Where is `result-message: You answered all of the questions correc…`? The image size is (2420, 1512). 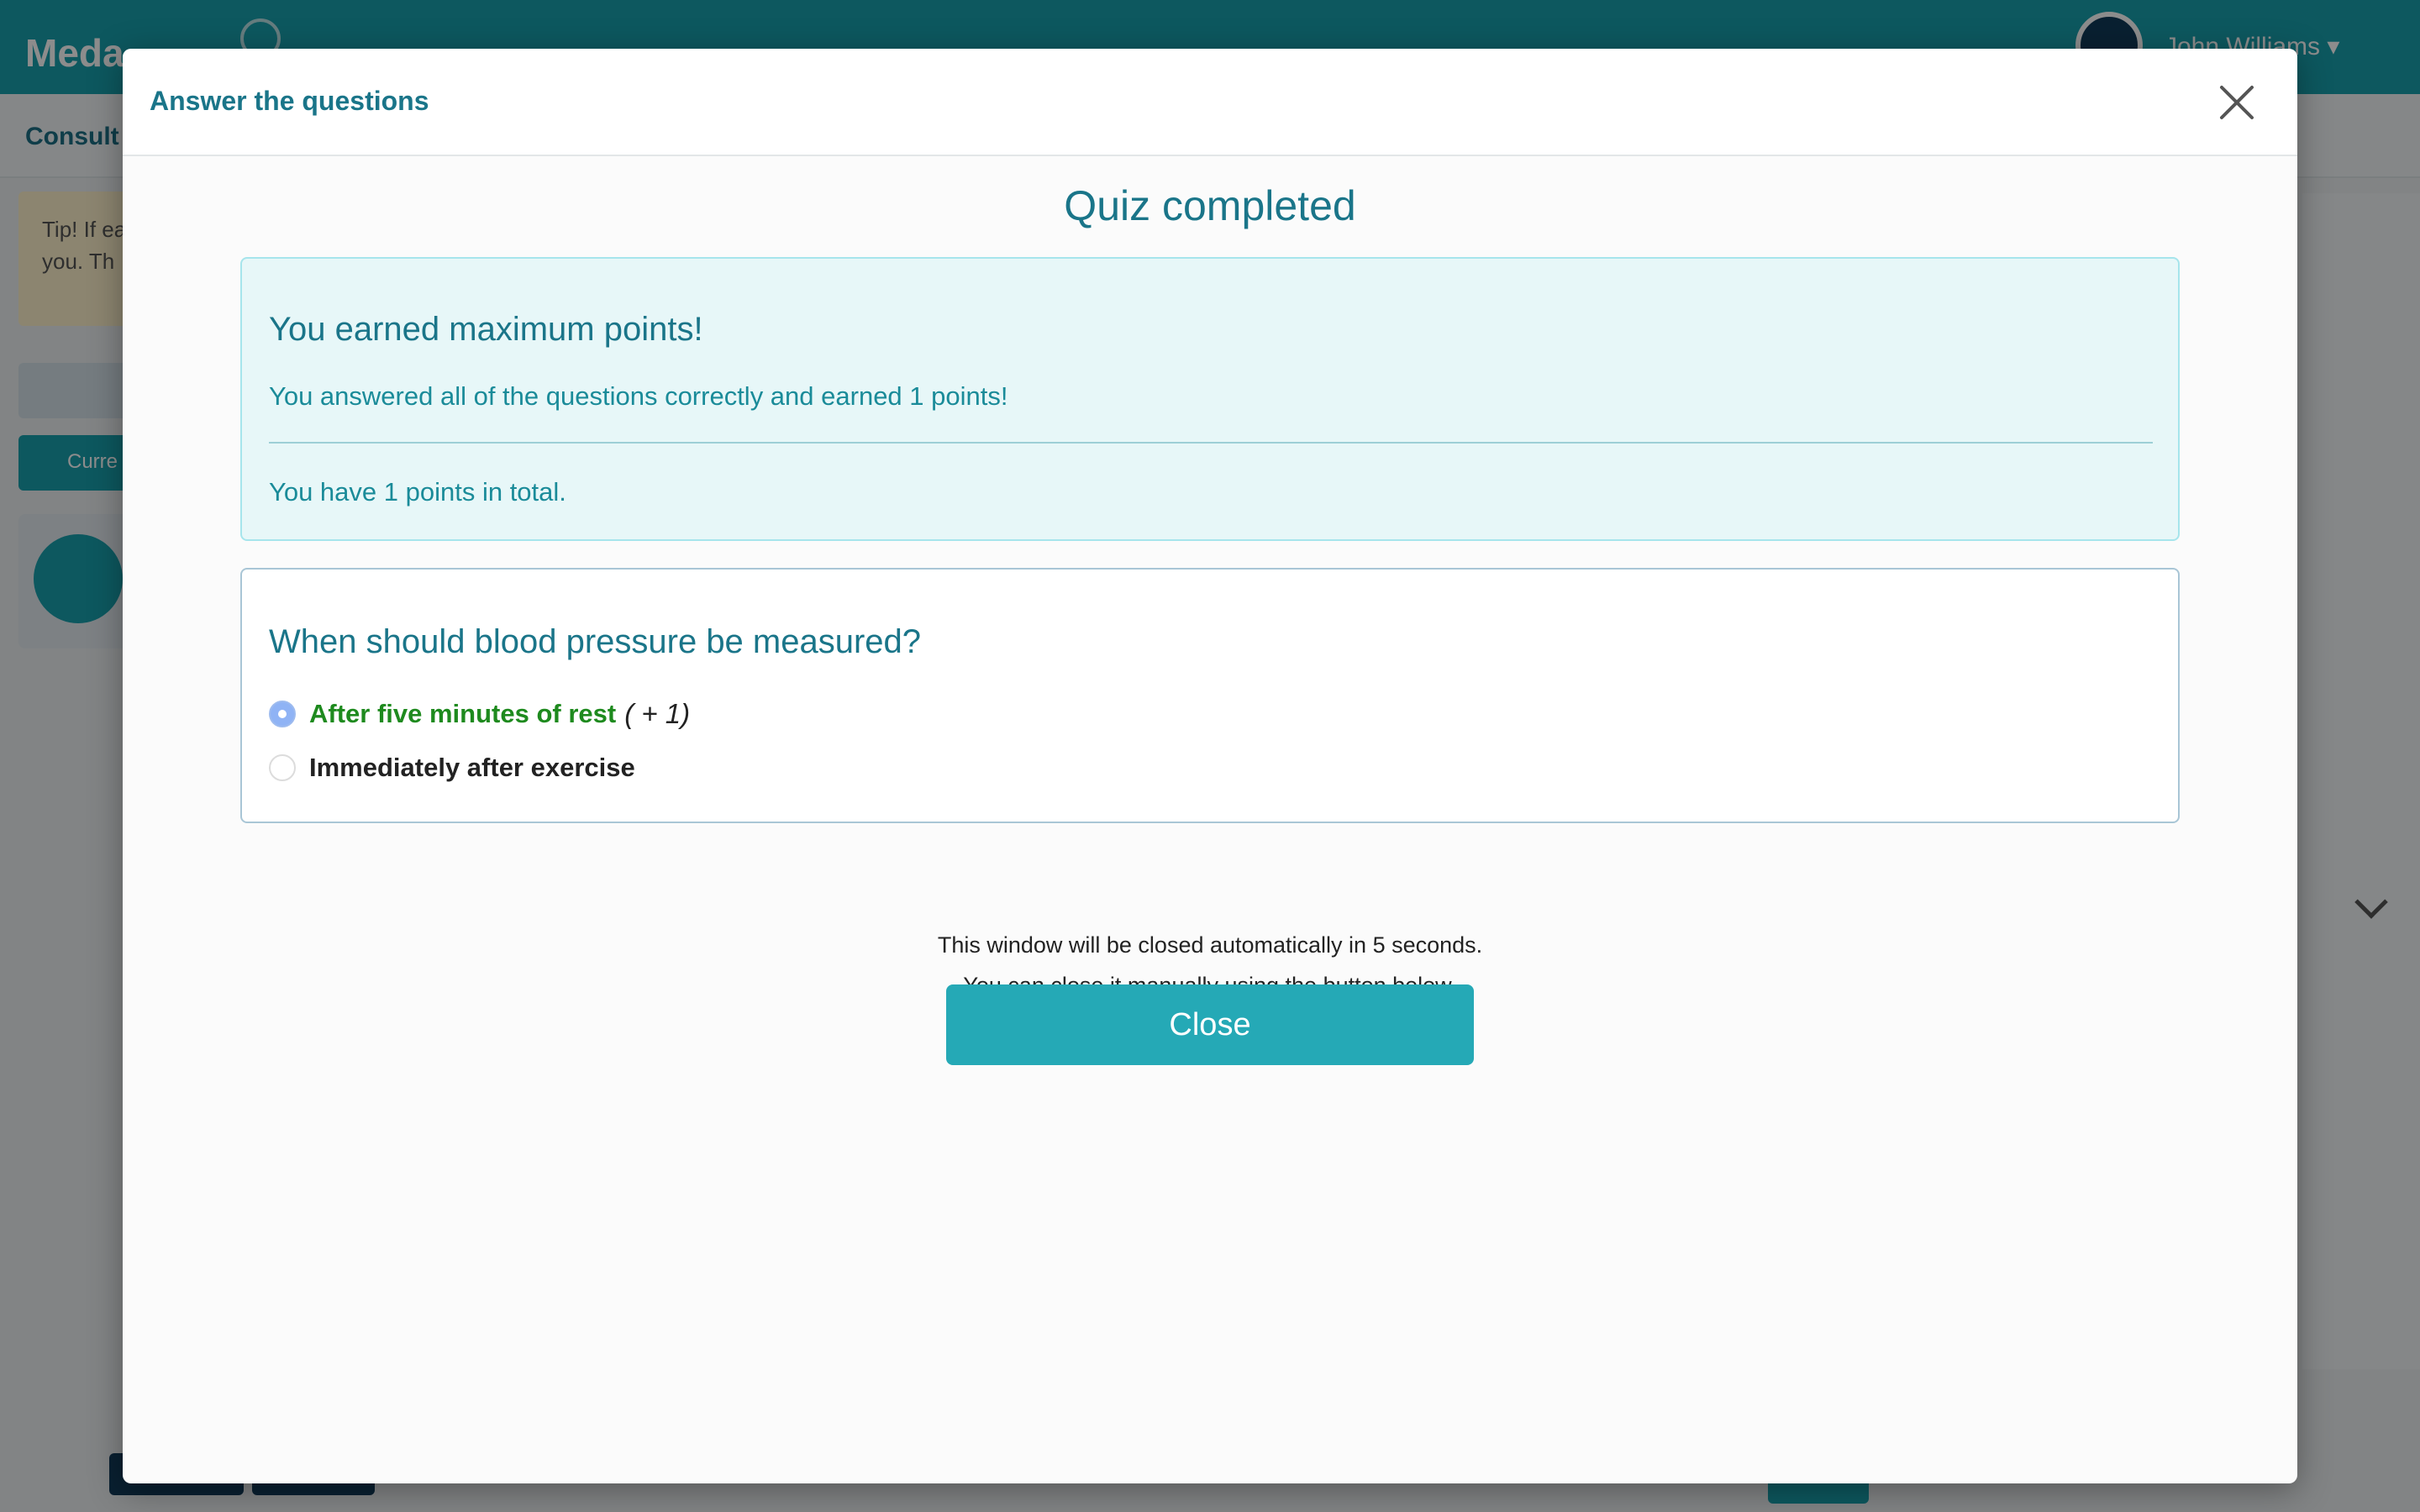 result-message: You answered all of the questions correc… is located at coordinates (638, 396).